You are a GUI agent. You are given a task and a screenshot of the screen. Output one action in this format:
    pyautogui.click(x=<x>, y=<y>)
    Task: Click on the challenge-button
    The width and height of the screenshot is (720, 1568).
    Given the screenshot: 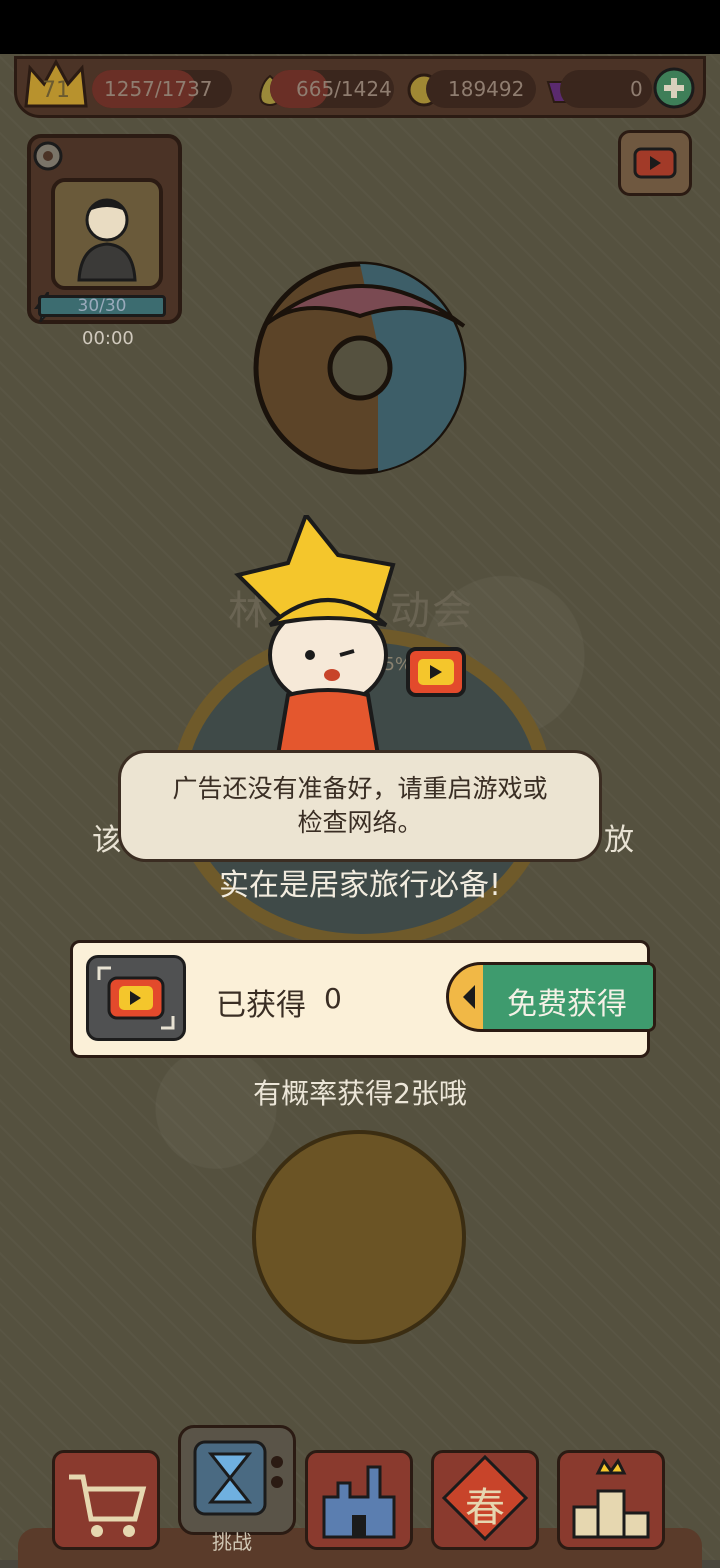 What is the action you would take?
    pyautogui.click(x=237, y=1480)
    